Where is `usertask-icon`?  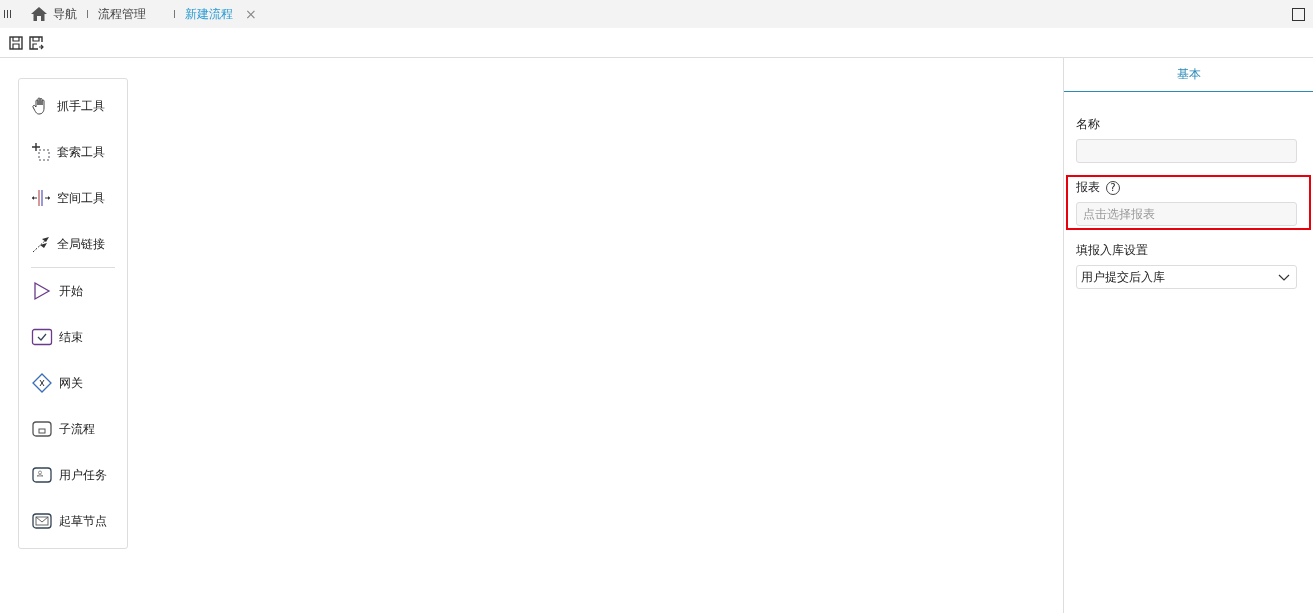
usertask-icon is located at coordinates (42, 475).